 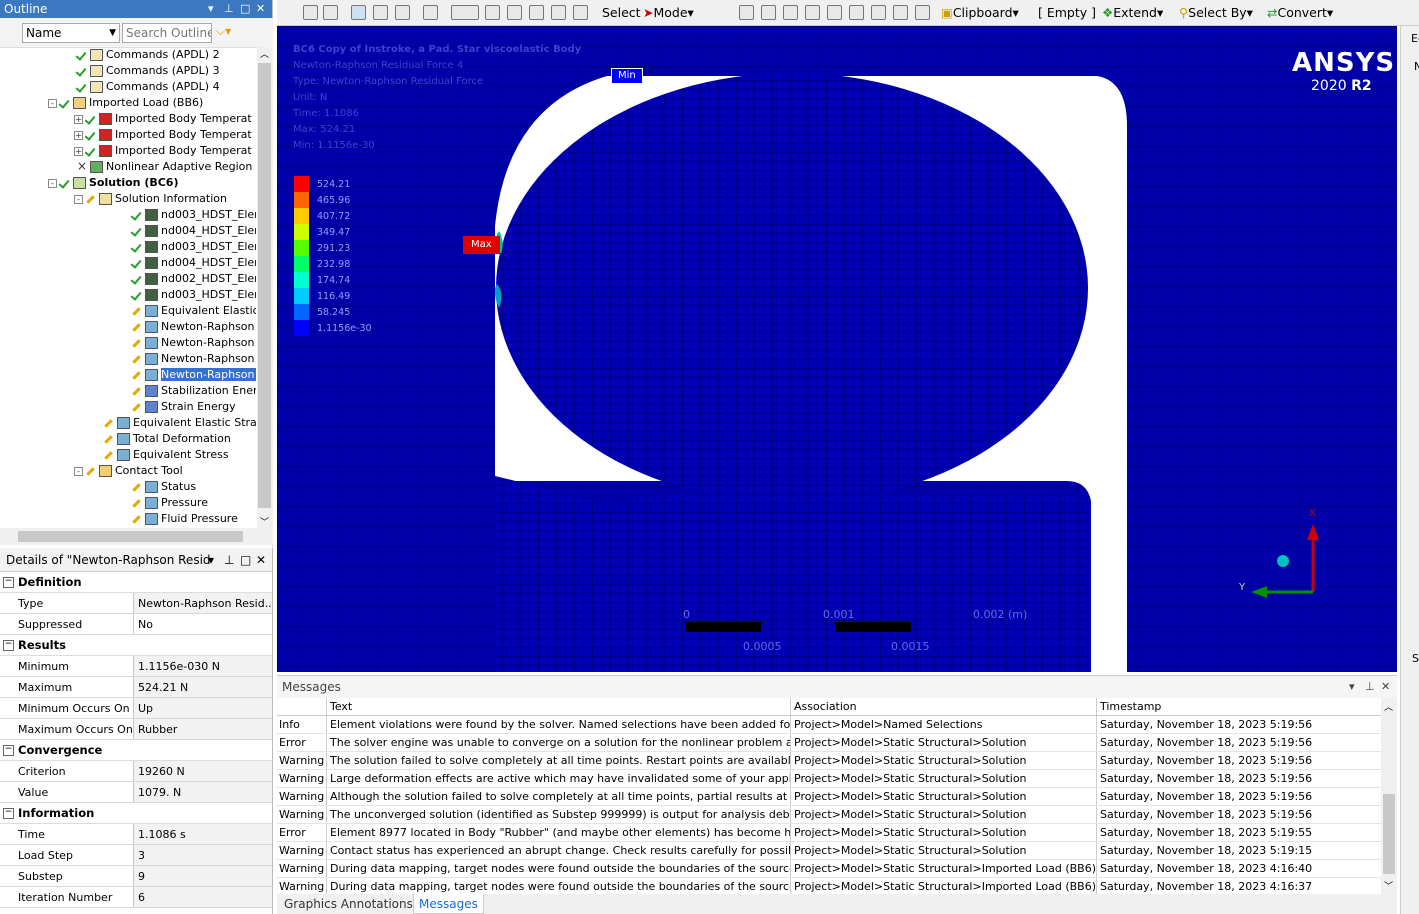 I want to click on tree-node: Equivalent Elastic S, so click(x=194, y=311).